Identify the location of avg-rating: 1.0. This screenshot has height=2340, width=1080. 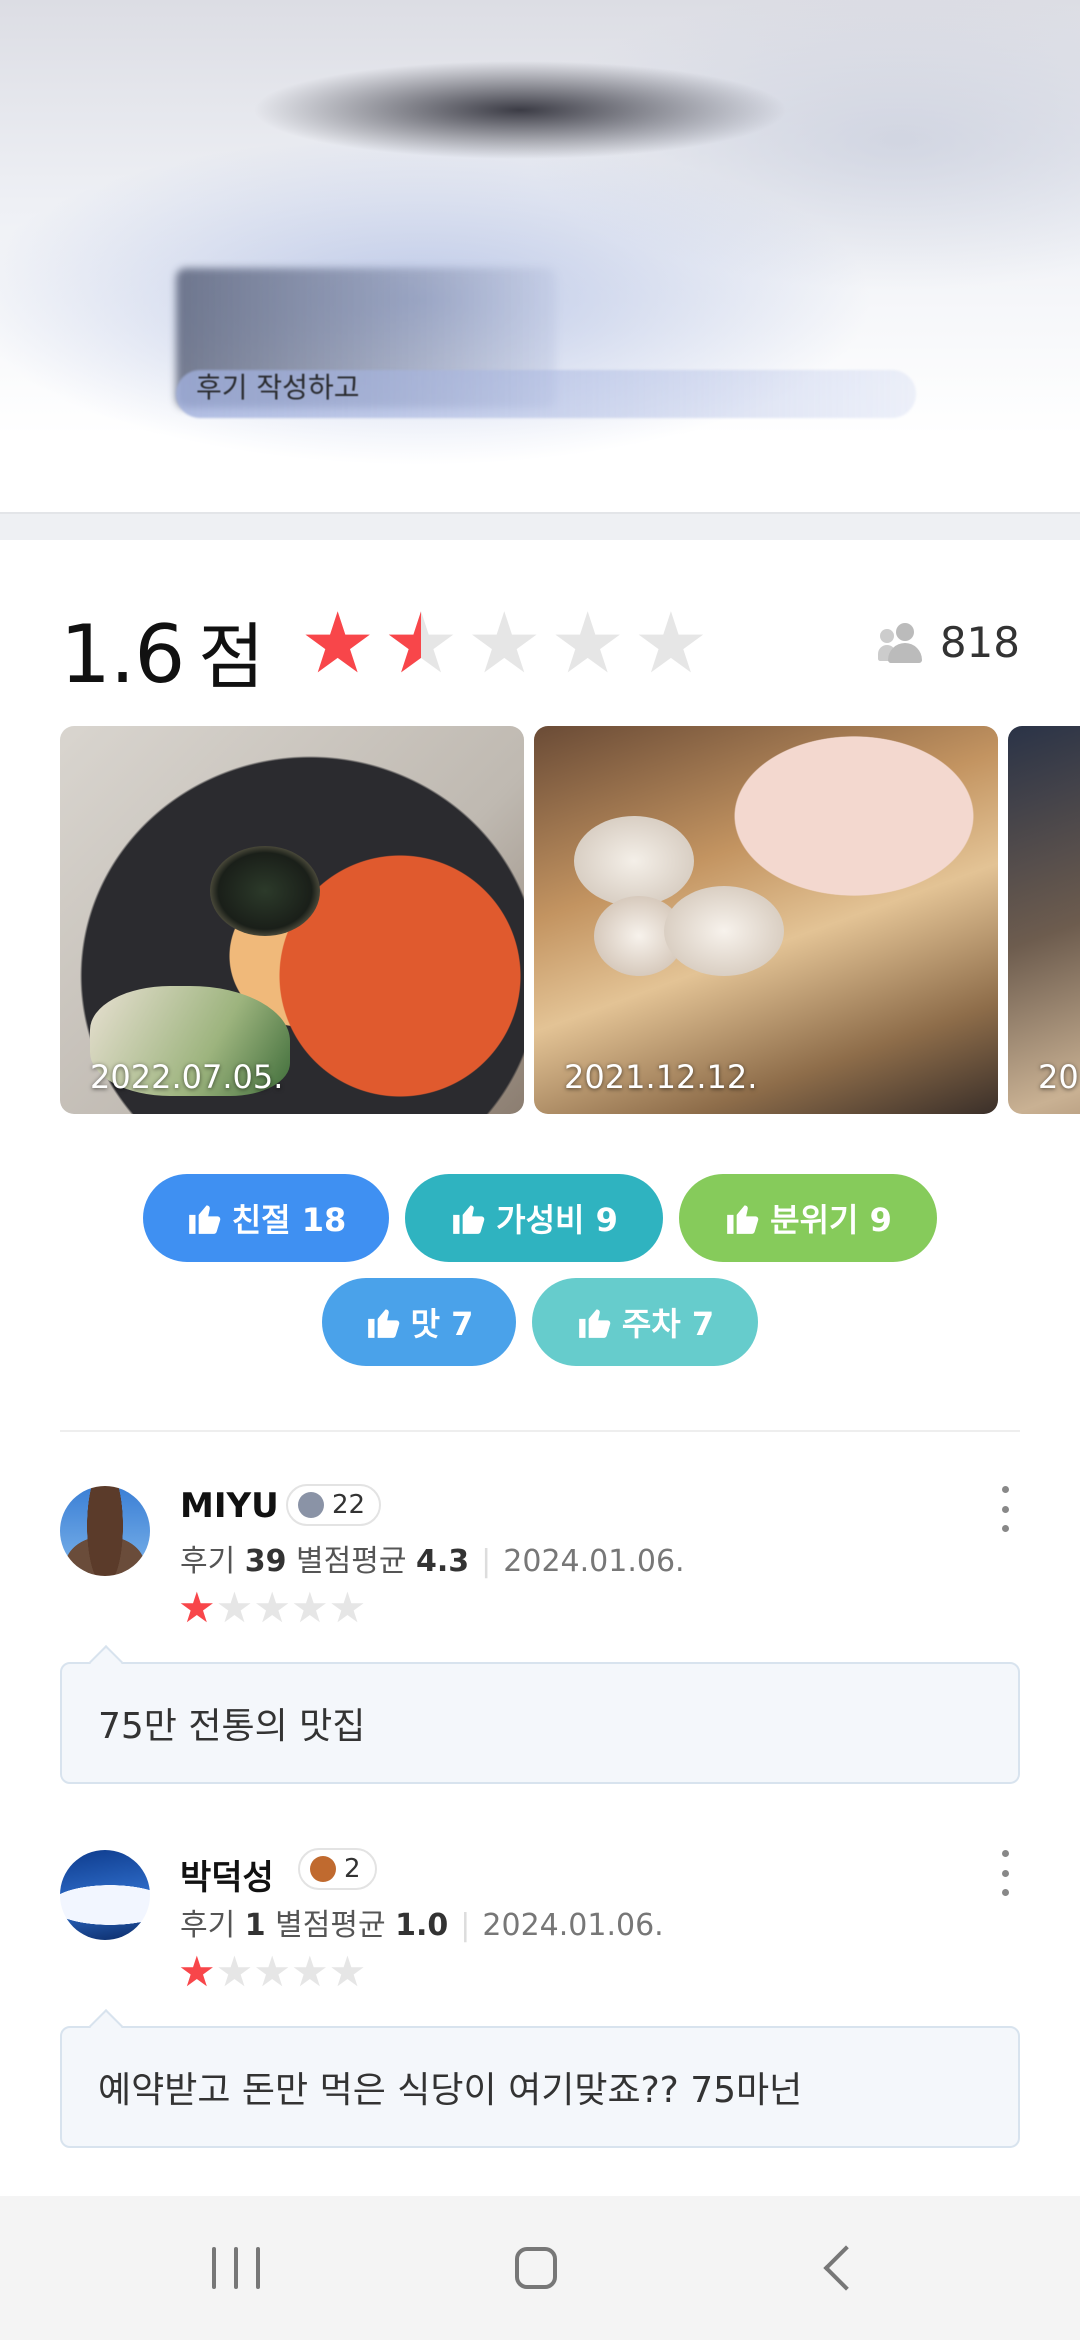
(422, 1925).